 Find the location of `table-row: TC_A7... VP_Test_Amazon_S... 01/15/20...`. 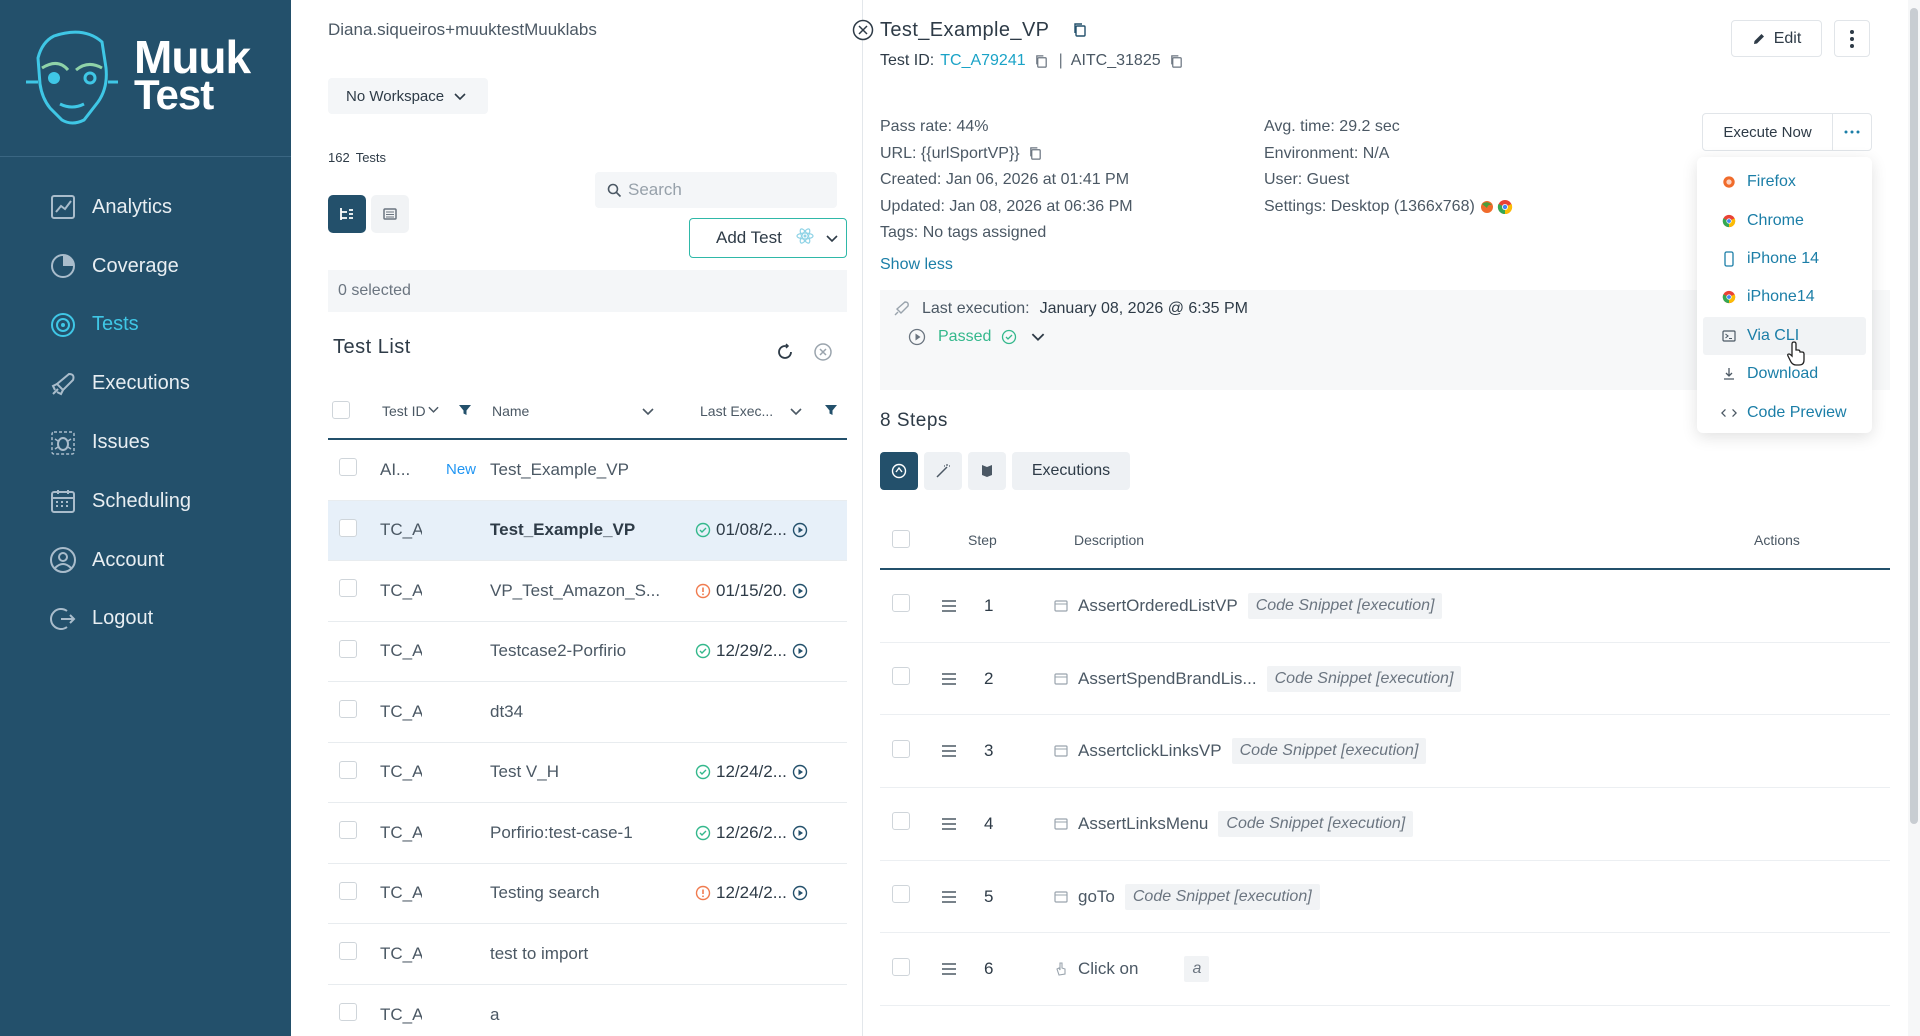

table-row: TC_A7... VP_Test_Amazon_S... 01/15/20... is located at coordinates (587, 591).